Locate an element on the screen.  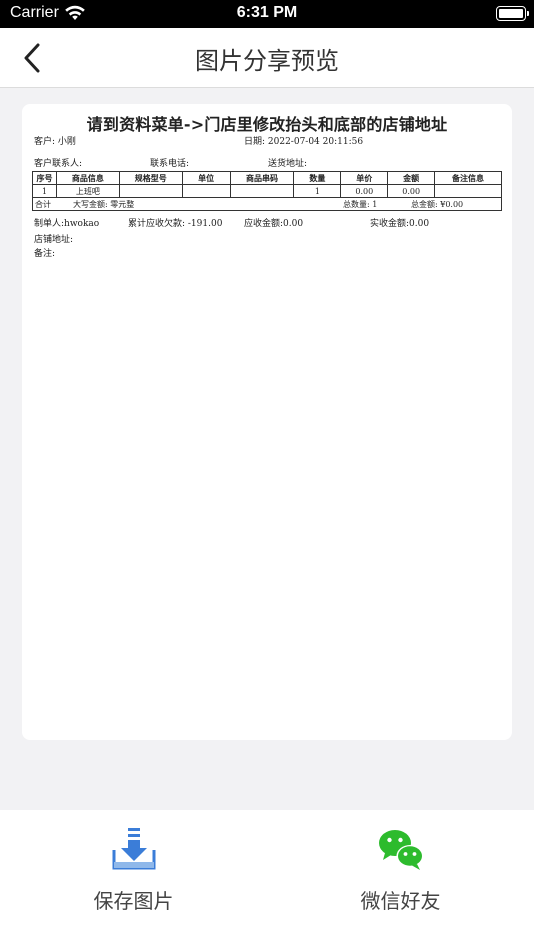
delivery-address-text: 送货地址: is located at coordinates (288, 164).